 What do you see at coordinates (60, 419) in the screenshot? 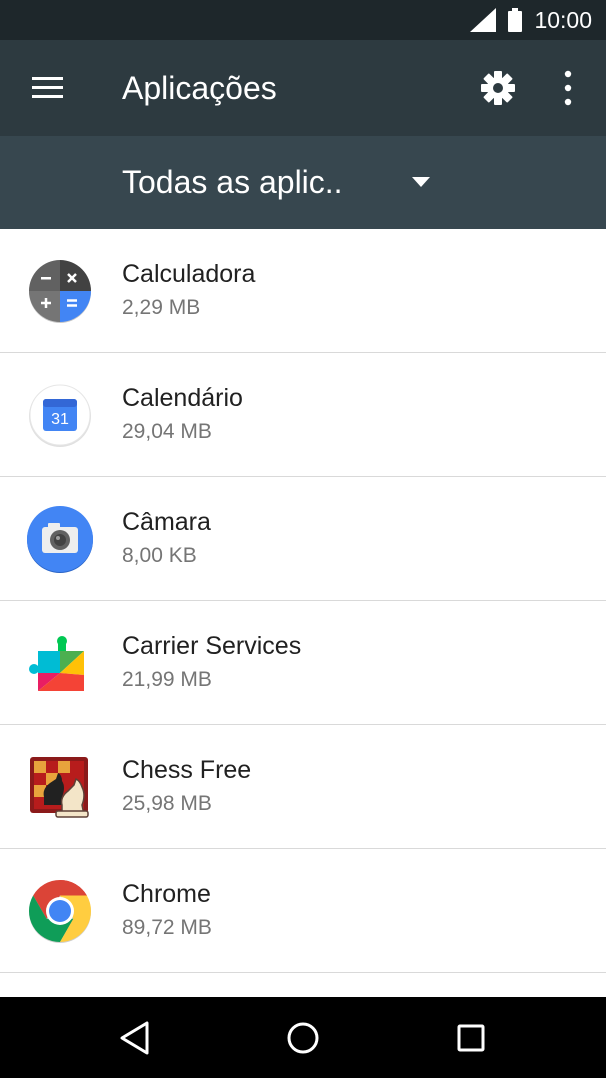
I see `calendar-day-text: 31` at bounding box center [60, 419].